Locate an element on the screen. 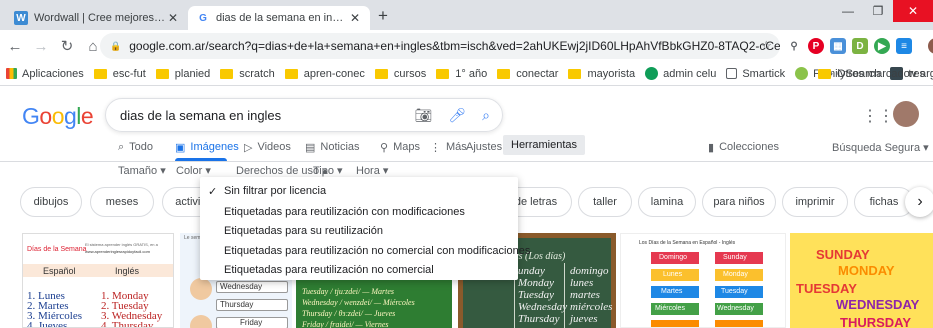  tab-label: Más is located at coordinates (456, 147).